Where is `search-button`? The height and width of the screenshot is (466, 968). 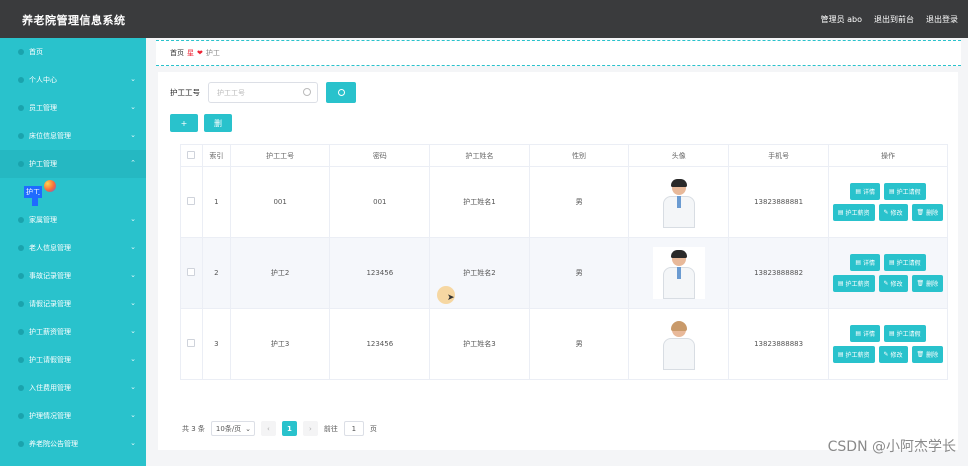
search-button is located at coordinates (341, 92).